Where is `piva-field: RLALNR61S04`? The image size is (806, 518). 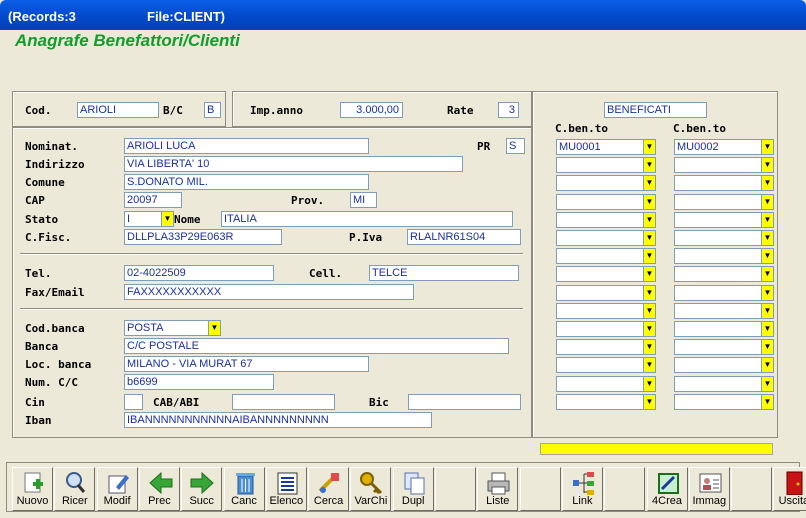
piva-field: RLALNR61S04 is located at coordinates (464, 237).